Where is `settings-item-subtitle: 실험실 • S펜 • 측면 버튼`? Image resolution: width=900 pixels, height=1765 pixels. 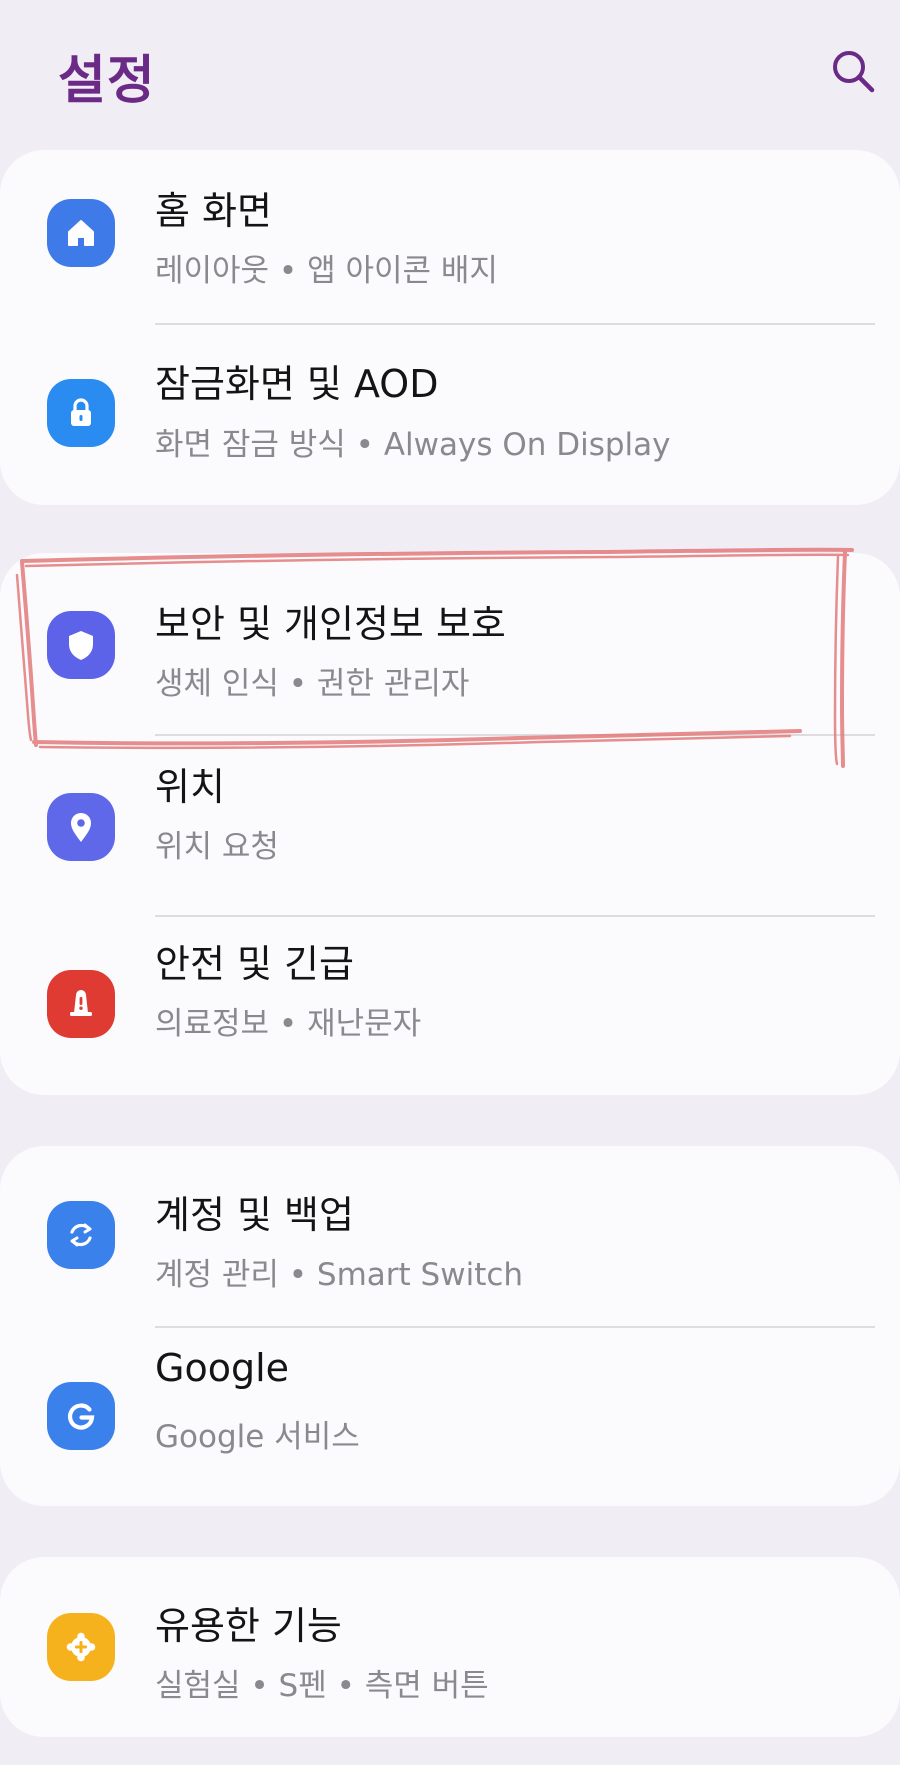 settings-item-subtitle: 실험실 • S펜 • 측면 버튼 is located at coordinates (322, 1686).